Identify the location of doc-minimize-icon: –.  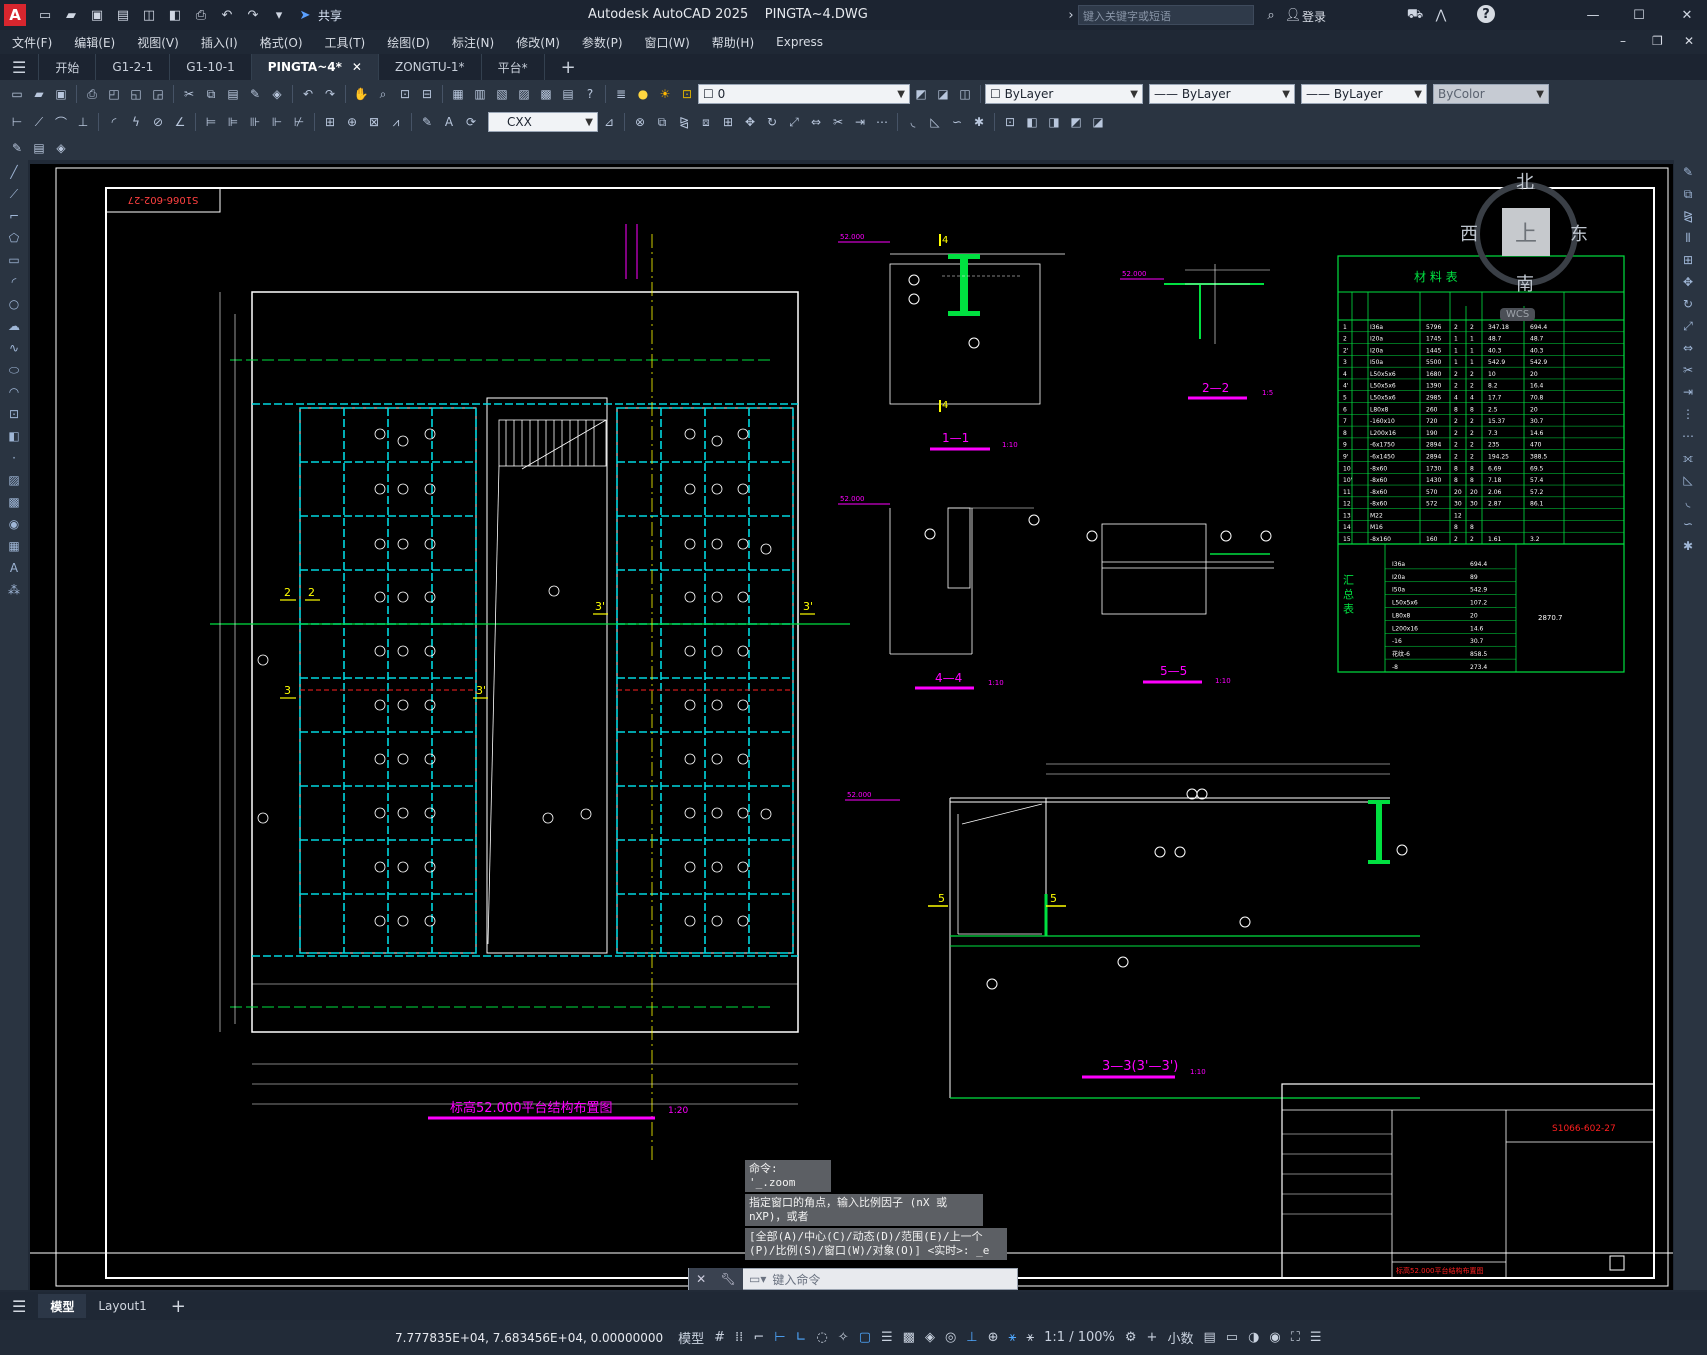
(1623, 41).